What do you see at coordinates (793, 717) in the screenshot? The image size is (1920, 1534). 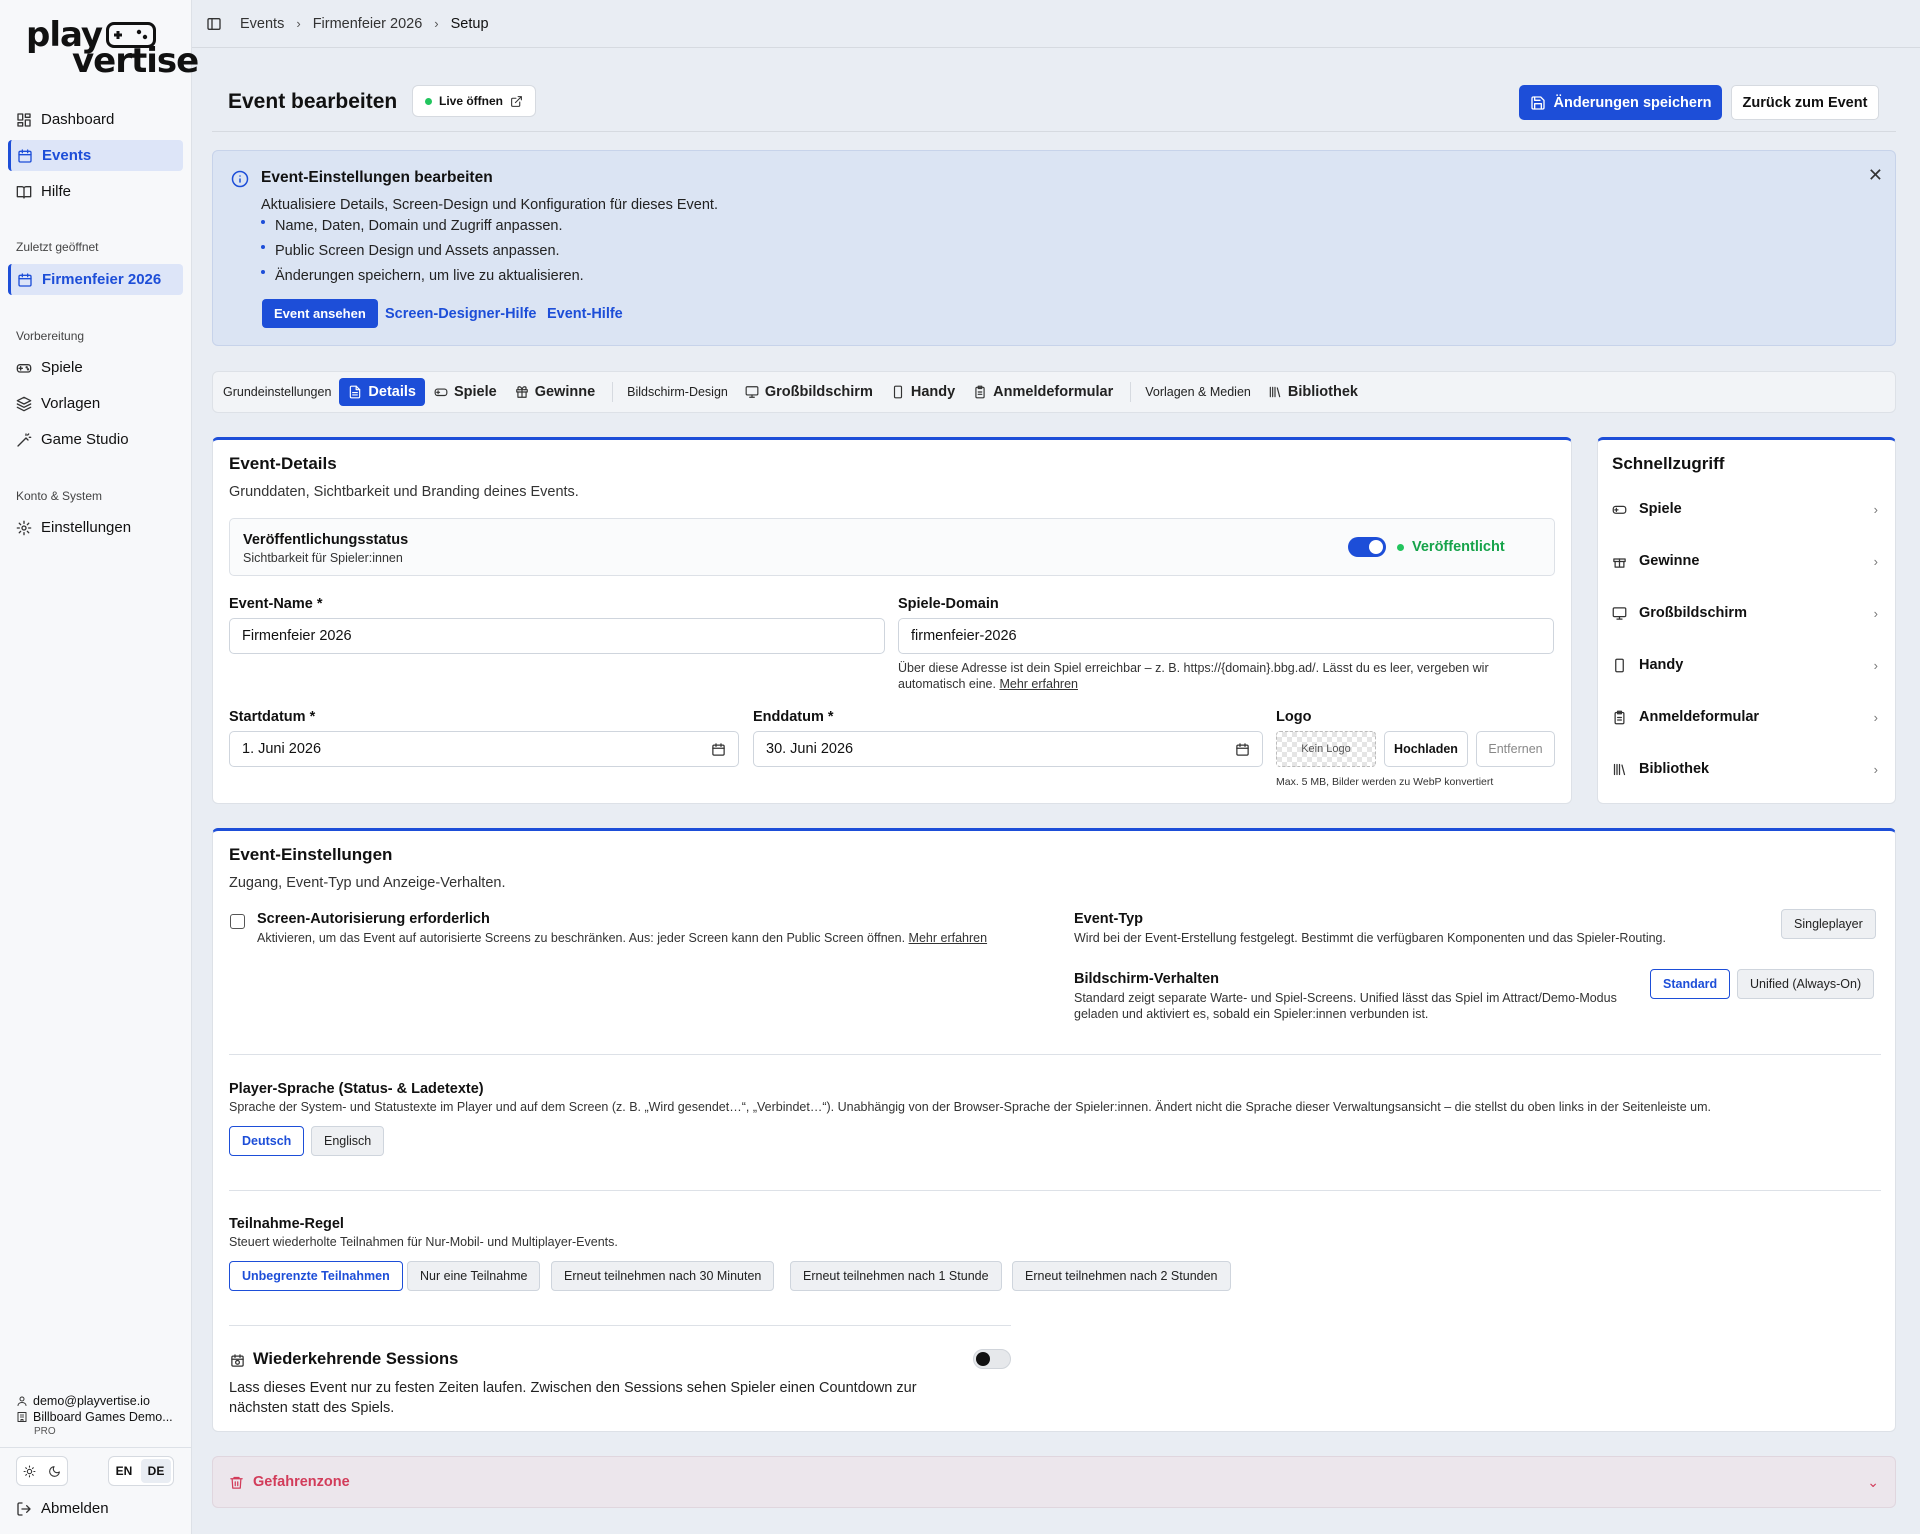 I see `end-date-label: Enddatum *` at bounding box center [793, 717].